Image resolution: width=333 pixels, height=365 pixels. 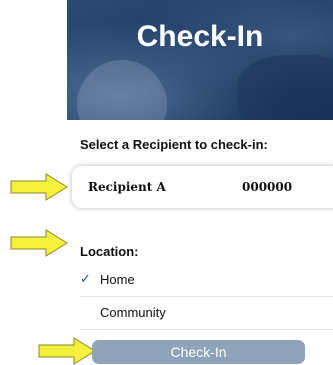 What do you see at coordinates (127, 187) in the screenshot?
I see `recipient-name: Recipient A` at bounding box center [127, 187].